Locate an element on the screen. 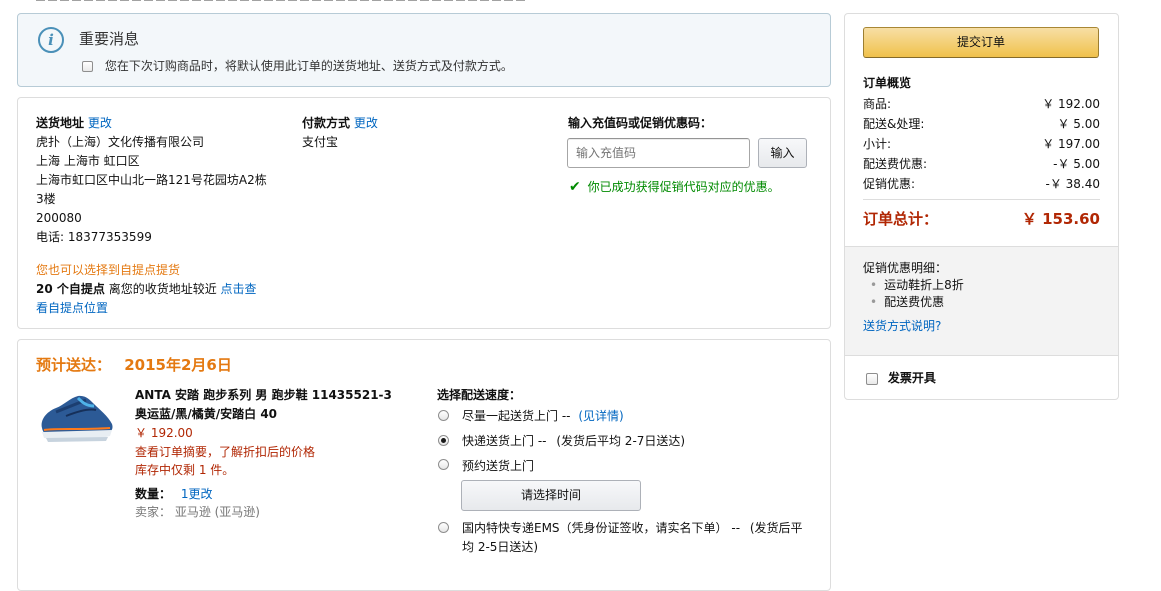  speed-option-text: 快递送货上门 -- is located at coordinates (504, 441).